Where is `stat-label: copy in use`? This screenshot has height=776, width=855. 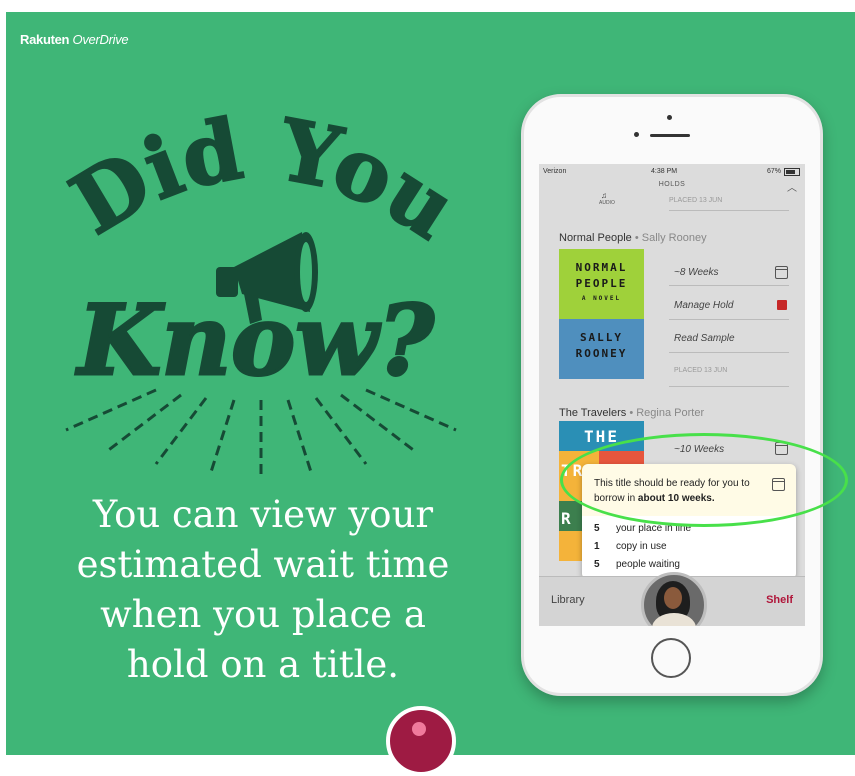 stat-label: copy in use is located at coordinates (641, 546).